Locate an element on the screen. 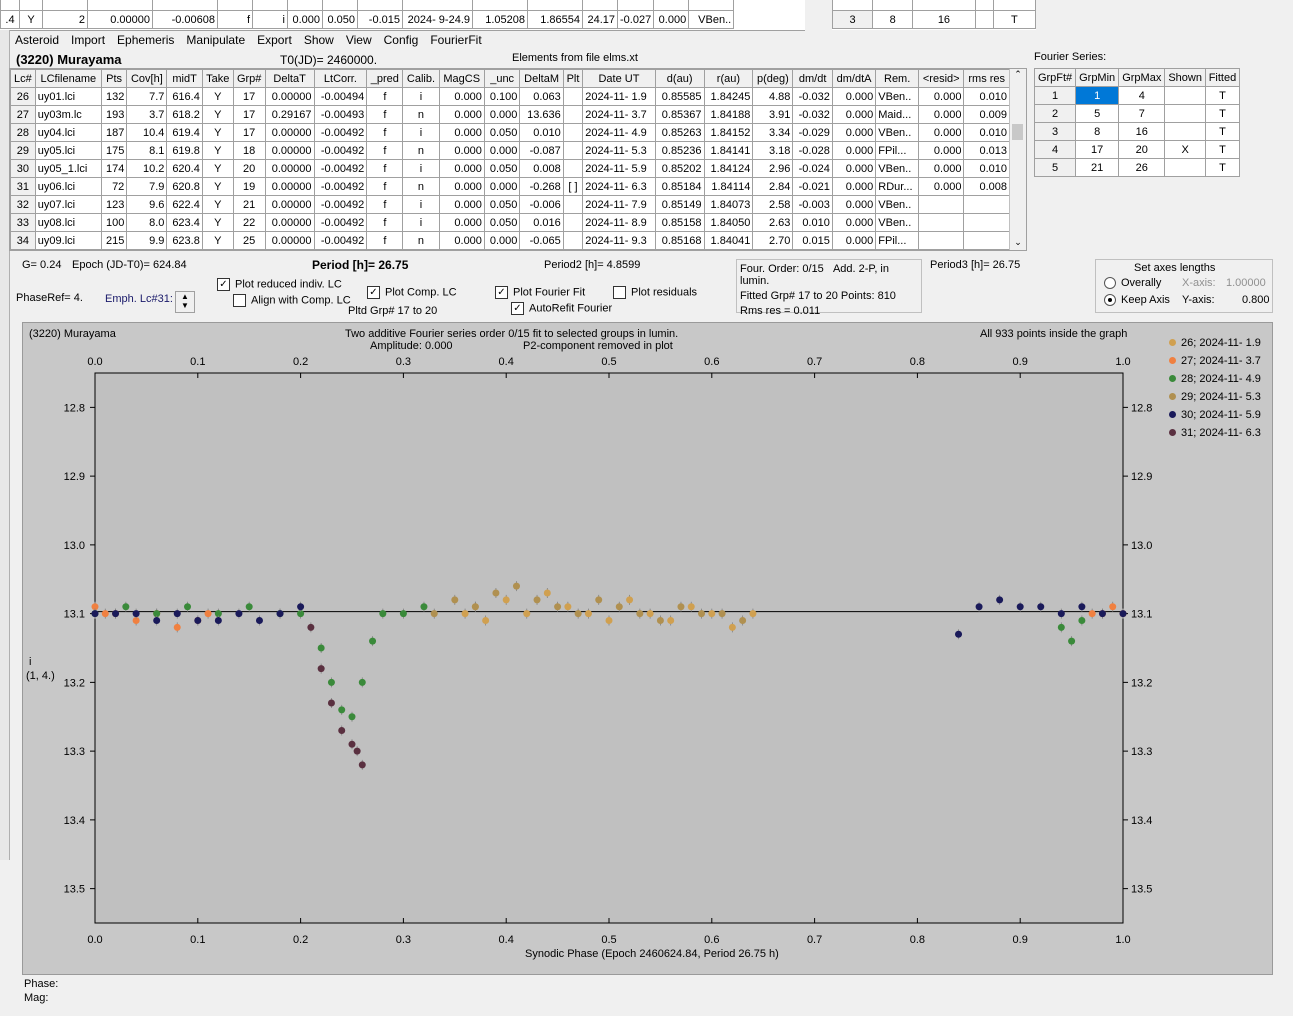 The width and height of the screenshot is (1293, 1016). lc-table-cell: 619.8 is located at coordinates (184, 150).